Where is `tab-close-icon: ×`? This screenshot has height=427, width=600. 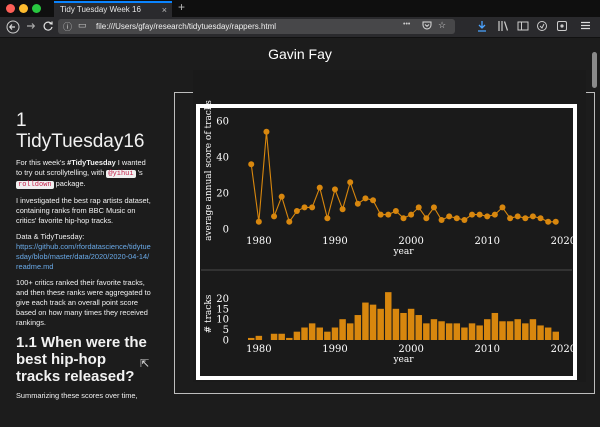 tab-close-icon: × is located at coordinates (164, 10).